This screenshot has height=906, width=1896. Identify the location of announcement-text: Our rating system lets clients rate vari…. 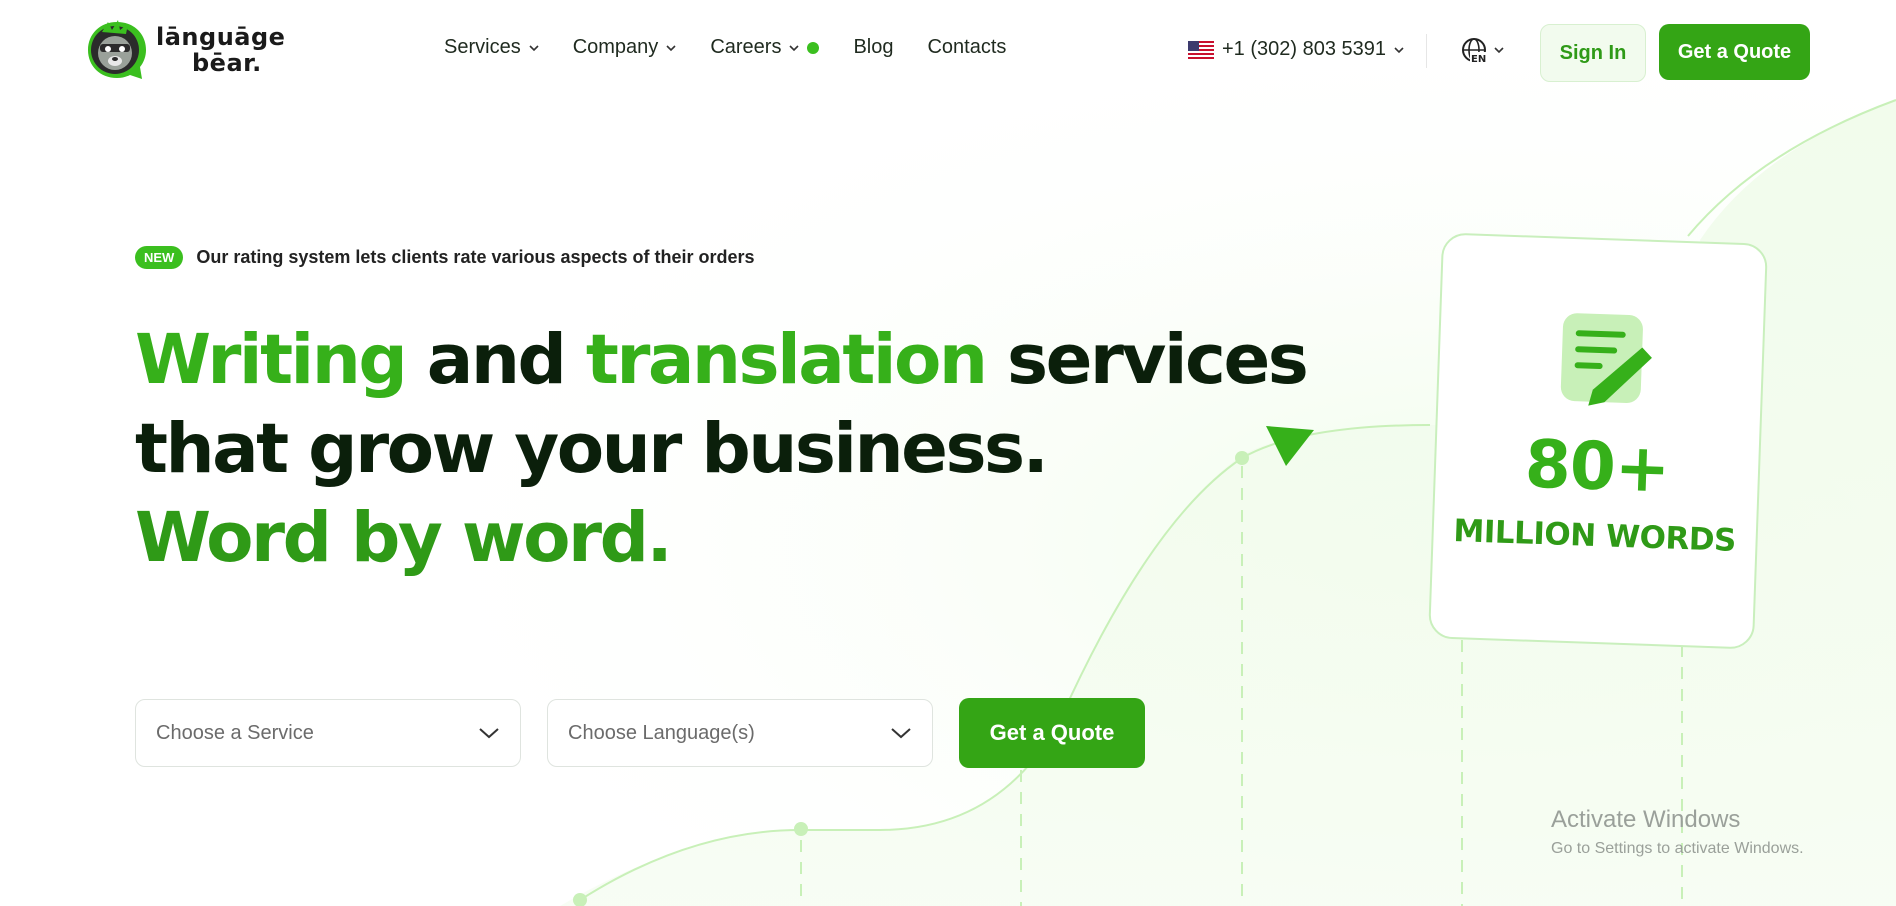
(475, 257).